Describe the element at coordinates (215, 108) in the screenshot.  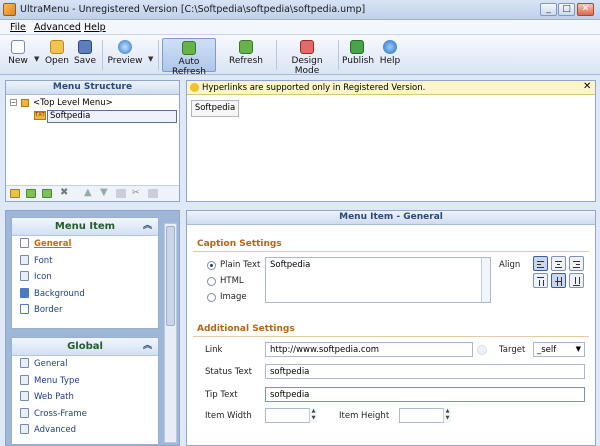
I see `preview-menu-item: Softpedia` at that location.